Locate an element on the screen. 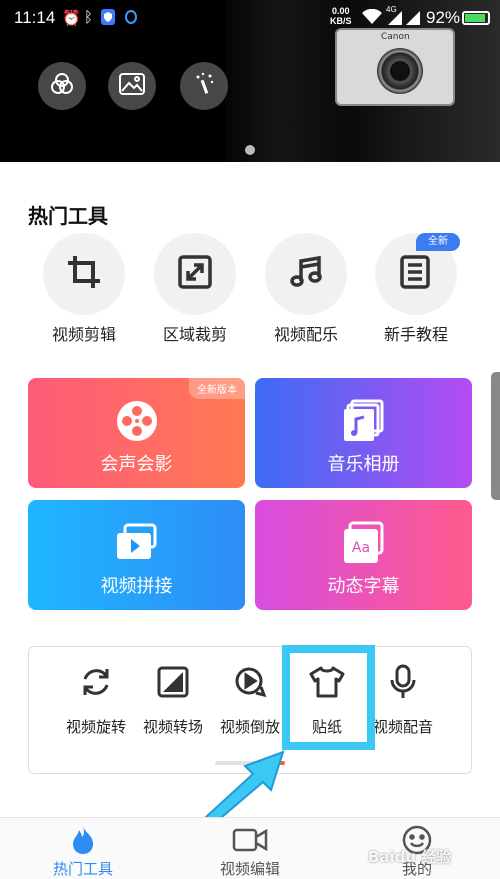 The image size is (500, 879). card-dynamic-subtitle: Aa 动态字幕 is located at coordinates (363, 555).